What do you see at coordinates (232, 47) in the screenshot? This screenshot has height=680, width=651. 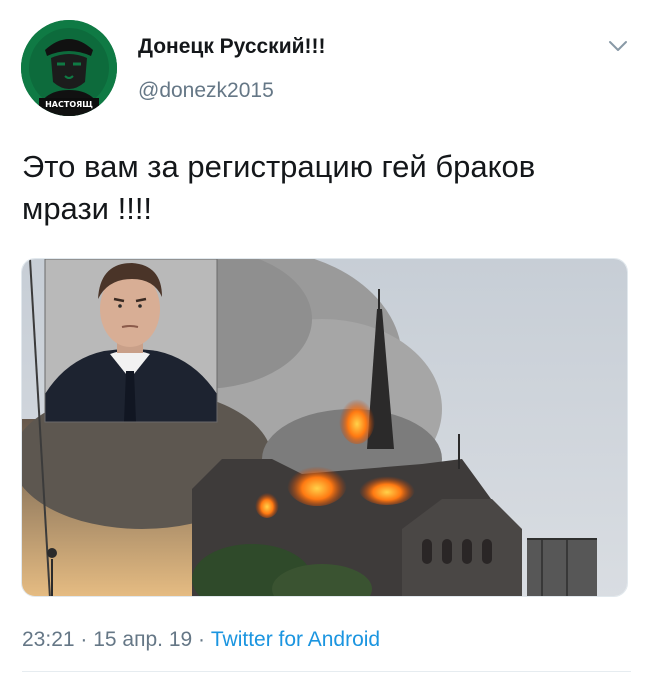 I see `display-name: Донецк Русский!!!` at bounding box center [232, 47].